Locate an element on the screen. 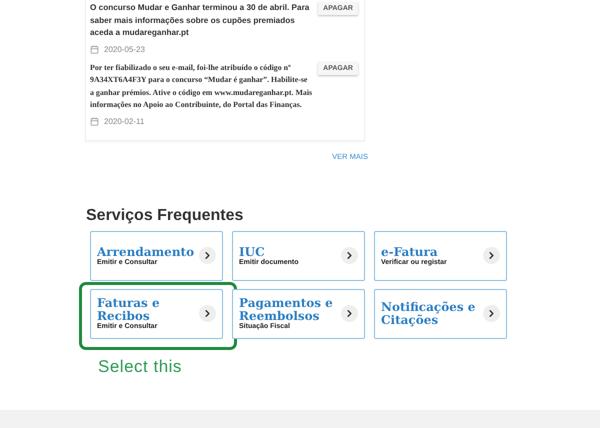 The height and width of the screenshot is (428, 600). message-date: 2020-05-23 is located at coordinates (124, 49).